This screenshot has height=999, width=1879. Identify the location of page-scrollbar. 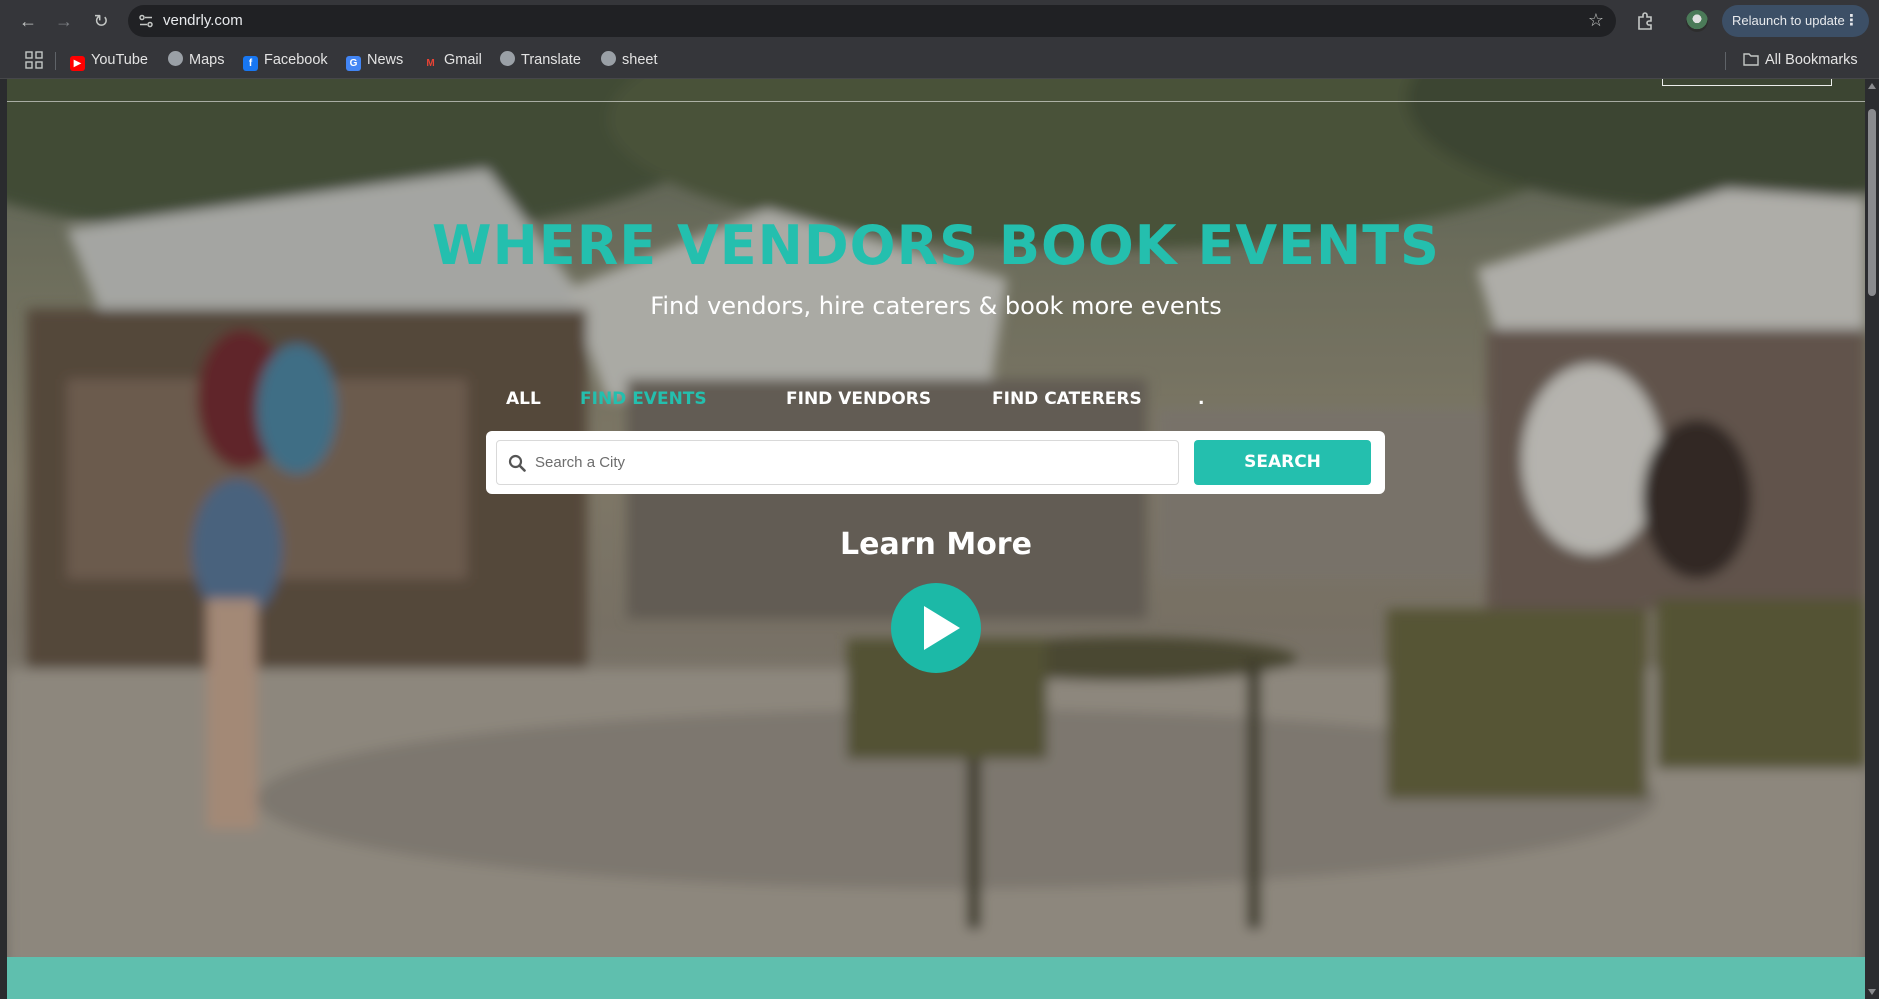
(1872, 539).